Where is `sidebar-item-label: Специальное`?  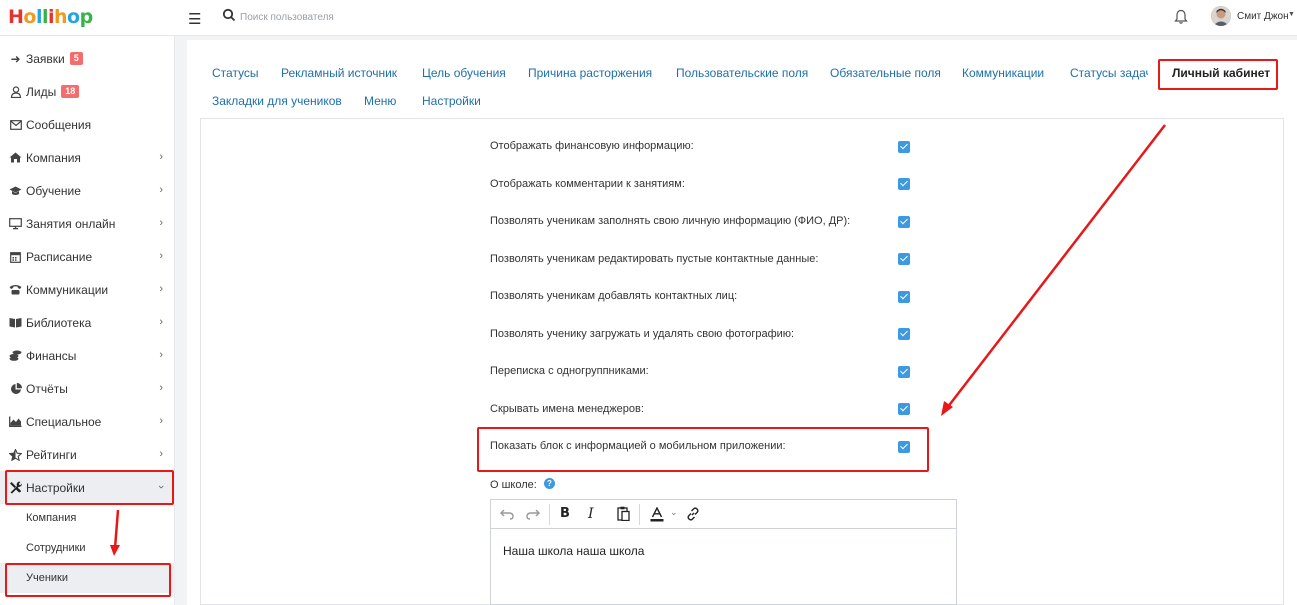
sidebar-item-label: Специальное is located at coordinates (64, 421).